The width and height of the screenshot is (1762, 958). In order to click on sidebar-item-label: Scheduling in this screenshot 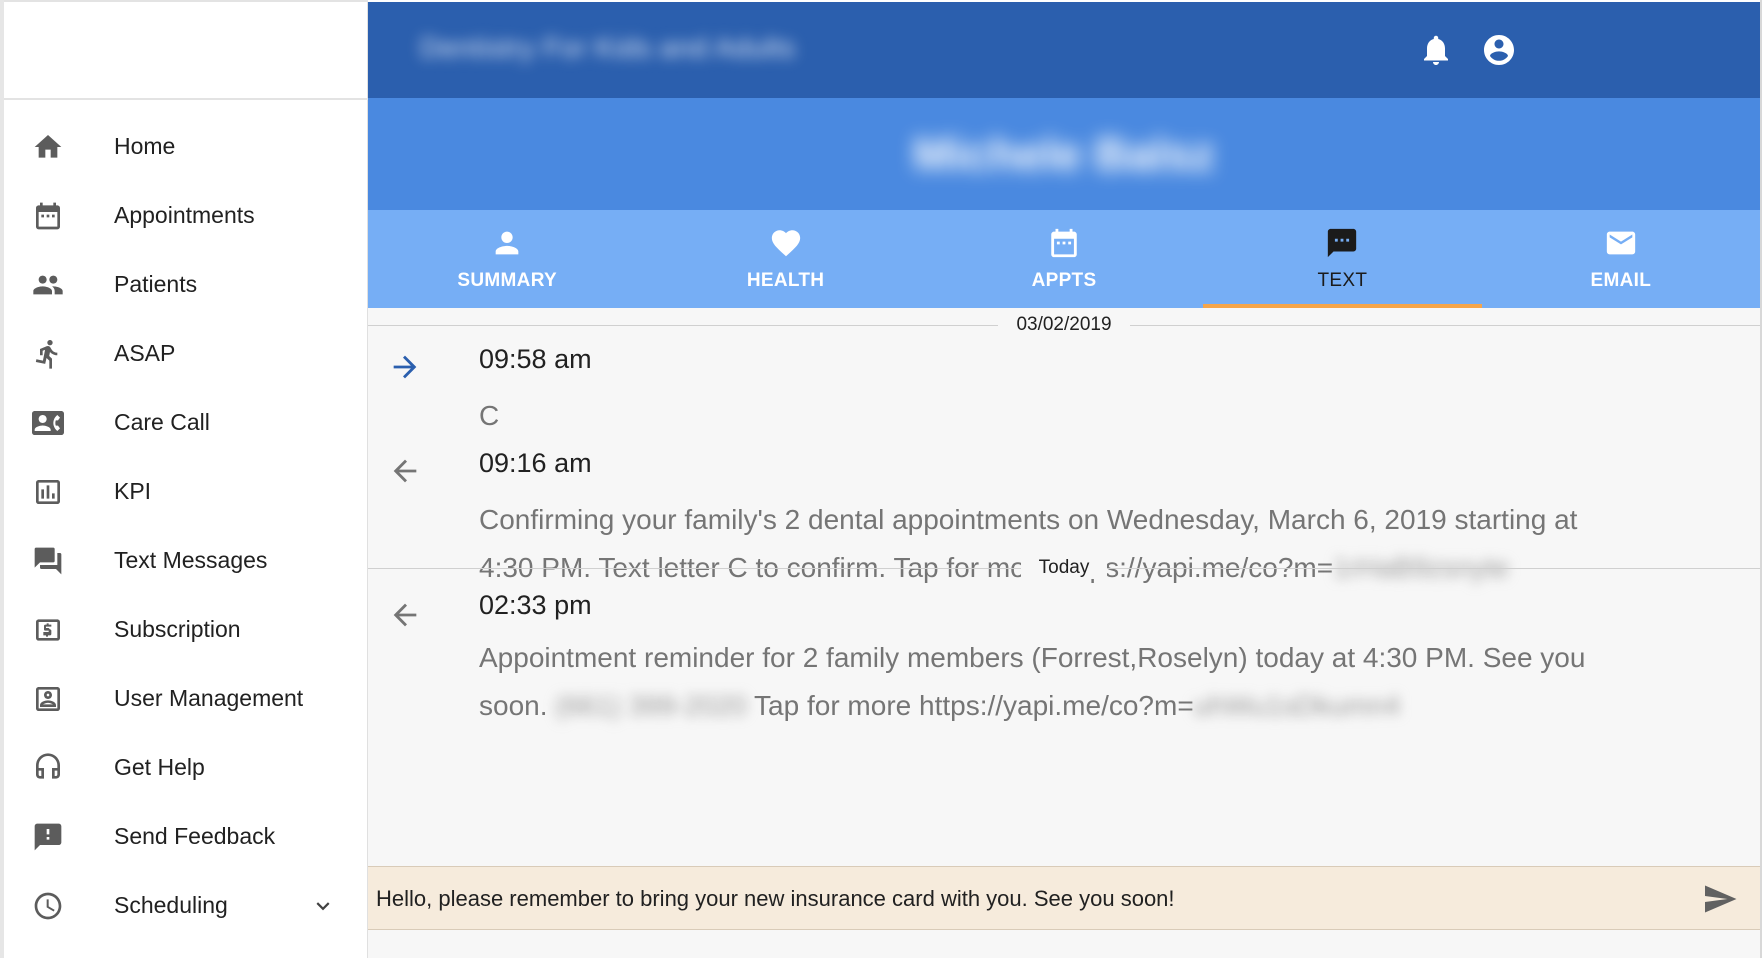, I will do `click(171, 905)`.